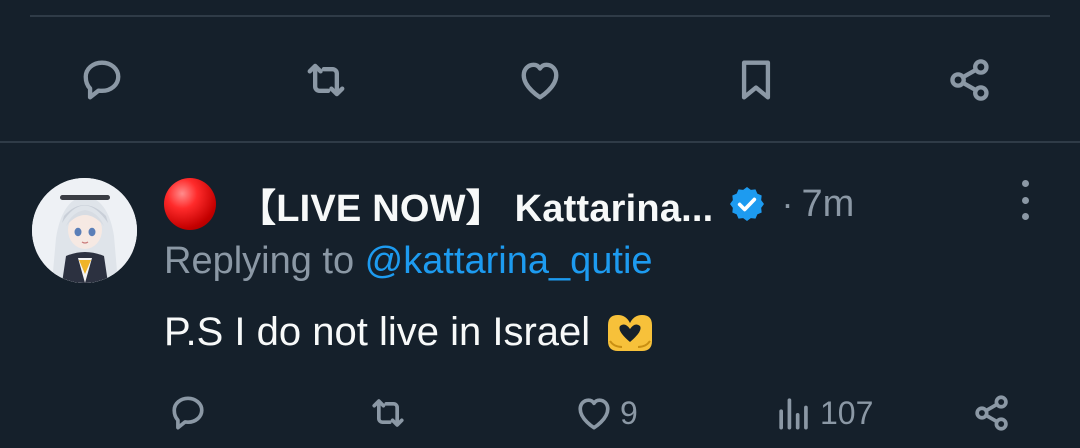 Image resolution: width=1080 pixels, height=448 pixels. I want to click on like-button, so click(540, 80).